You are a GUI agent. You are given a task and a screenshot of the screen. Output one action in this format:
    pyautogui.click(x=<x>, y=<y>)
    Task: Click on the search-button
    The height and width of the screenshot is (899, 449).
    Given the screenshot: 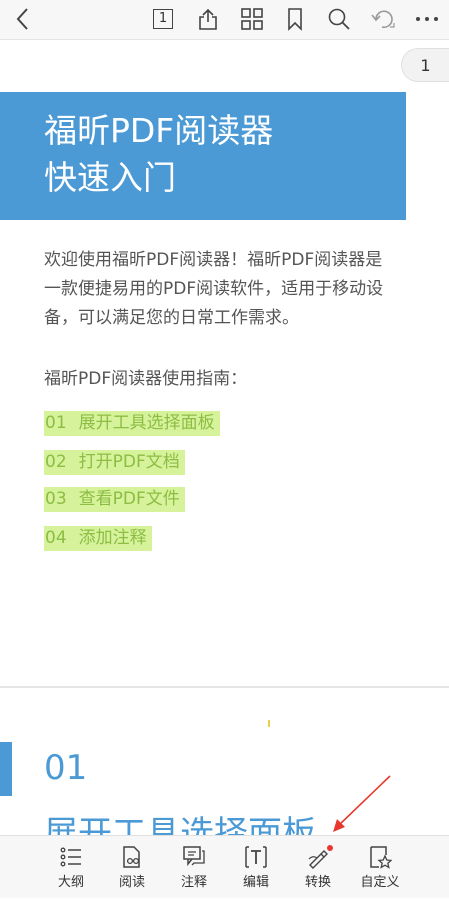 What is the action you would take?
    pyautogui.click(x=339, y=19)
    